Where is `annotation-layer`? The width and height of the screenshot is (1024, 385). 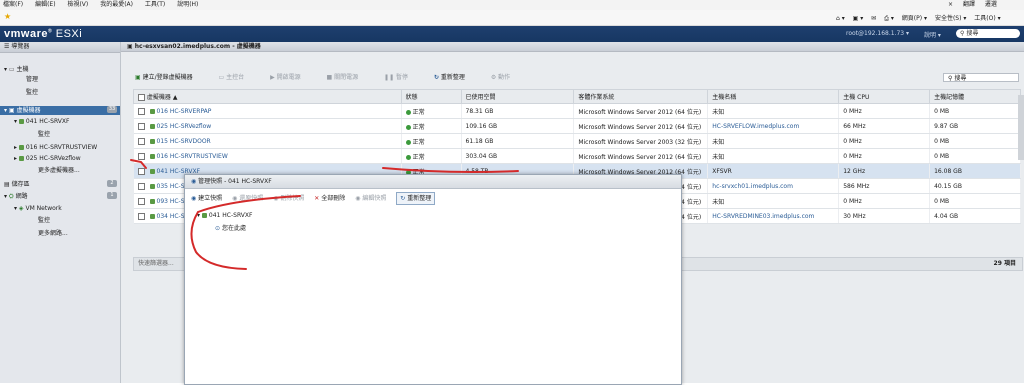
annotation-layer is located at coordinates (324, 214).